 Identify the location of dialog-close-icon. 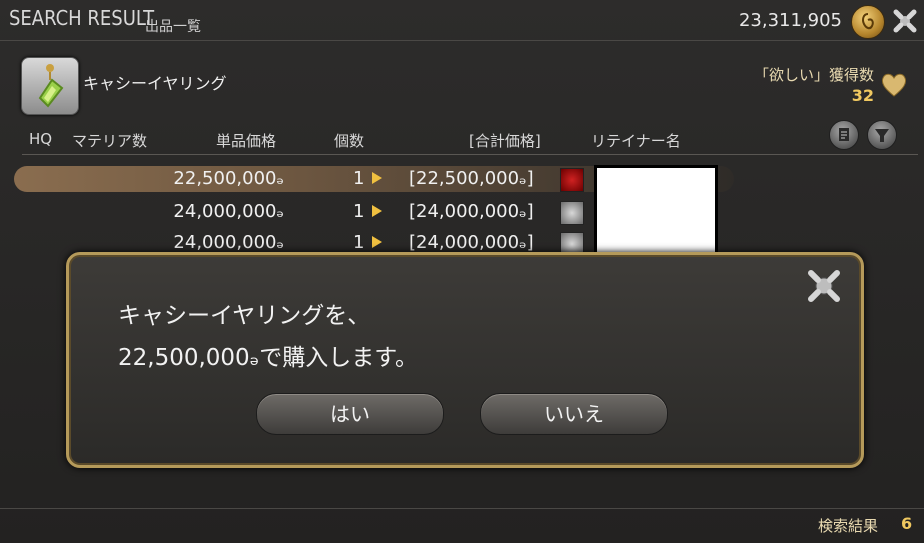
(824, 286).